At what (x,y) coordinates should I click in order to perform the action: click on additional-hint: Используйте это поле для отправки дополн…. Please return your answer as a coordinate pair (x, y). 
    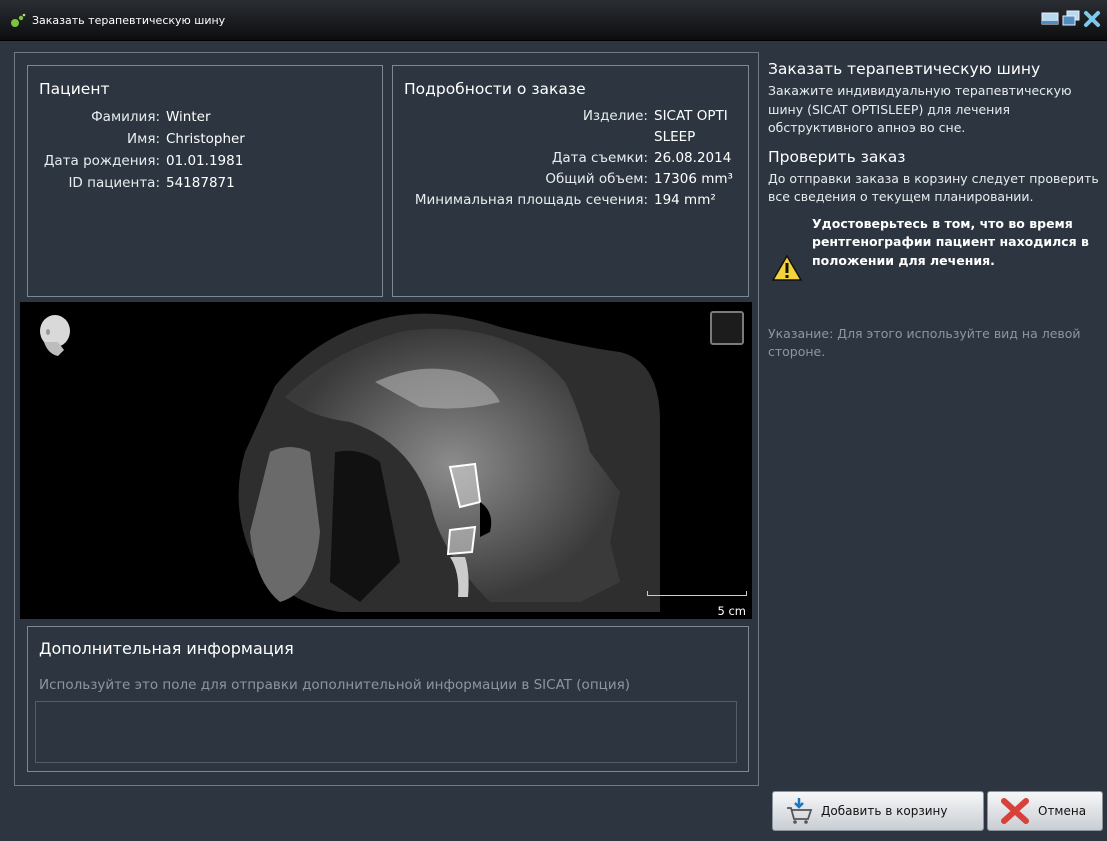
    Looking at the image, I should click on (334, 685).